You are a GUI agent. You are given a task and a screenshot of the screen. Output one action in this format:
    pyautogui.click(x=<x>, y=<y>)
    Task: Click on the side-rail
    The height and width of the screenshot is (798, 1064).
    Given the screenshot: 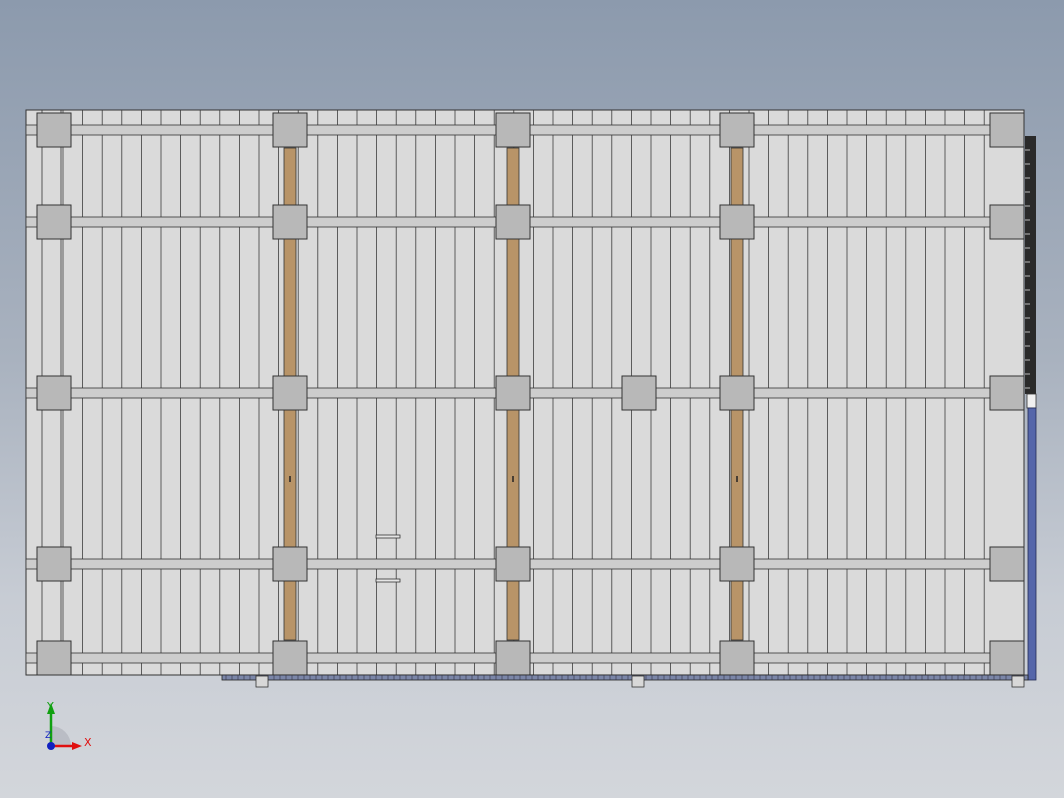 What is the action you would take?
    pyautogui.click(x=1030, y=265)
    